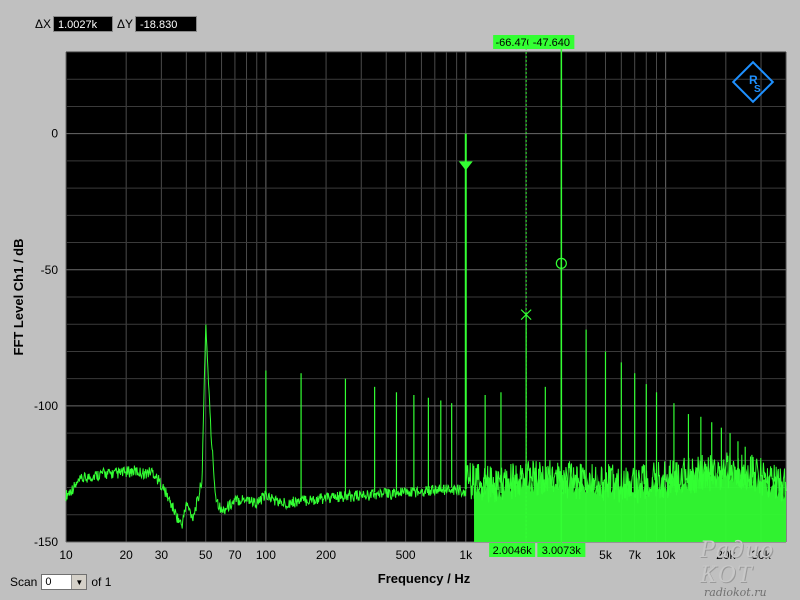  Describe the element at coordinates (66, 555) in the screenshot. I see `x-tick-label: 10` at that location.